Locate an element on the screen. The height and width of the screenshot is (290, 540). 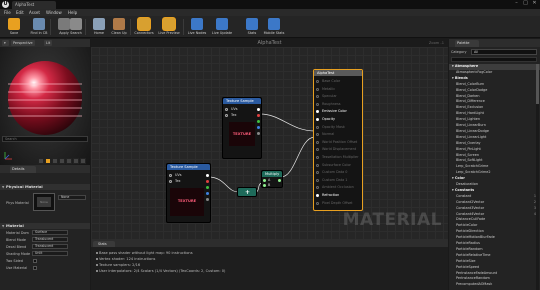
menu-edit: Edit is located at coordinates (20, 12).